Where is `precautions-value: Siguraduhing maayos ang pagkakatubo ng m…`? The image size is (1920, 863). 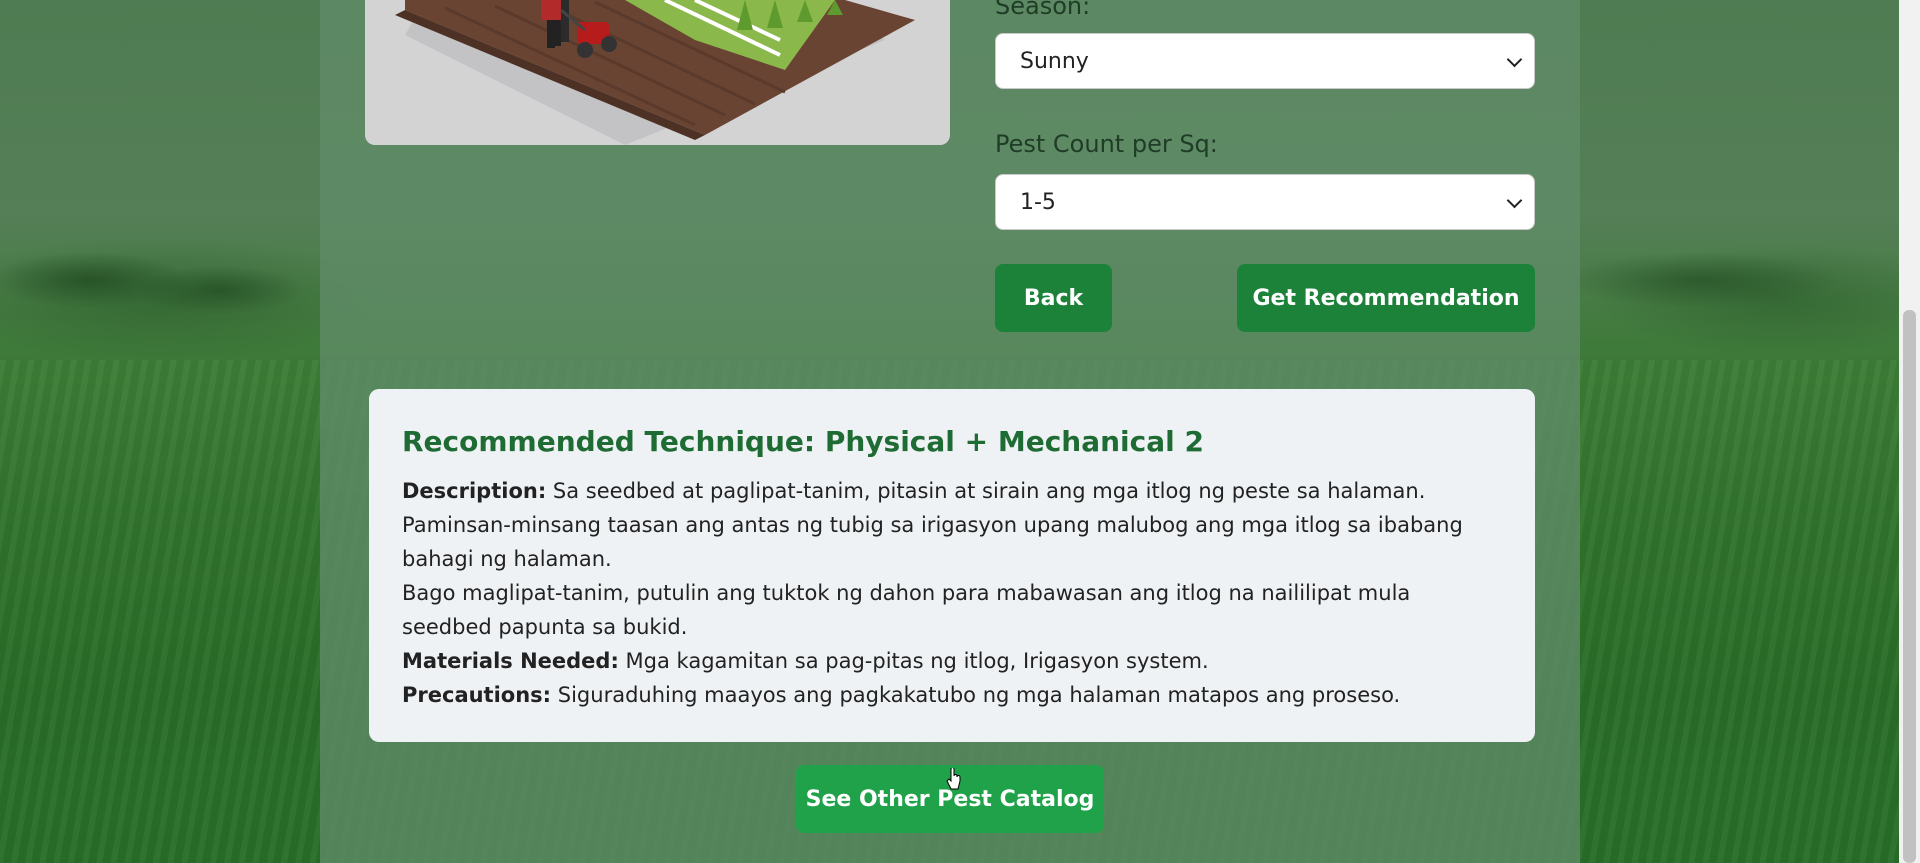
precautions-value: Siguraduhing maayos ang pagkakatubo ng m… is located at coordinates (979, 695).